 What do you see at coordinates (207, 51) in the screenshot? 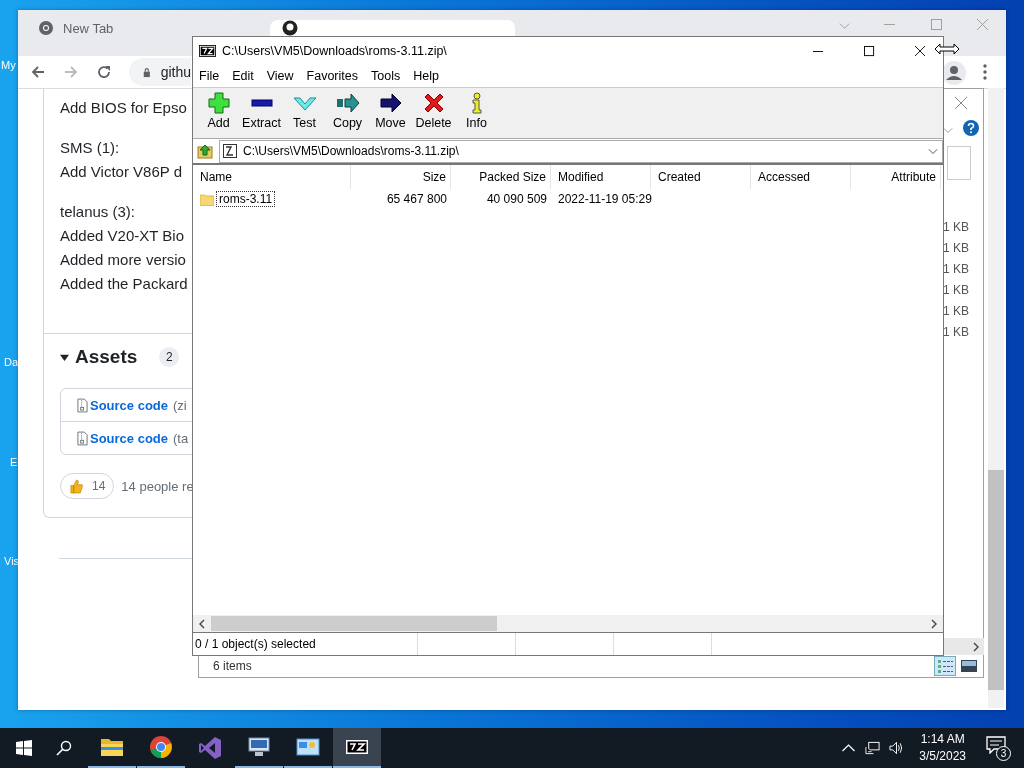
I see `seven-zip-logo-icon` at bounding box center [207, 51].